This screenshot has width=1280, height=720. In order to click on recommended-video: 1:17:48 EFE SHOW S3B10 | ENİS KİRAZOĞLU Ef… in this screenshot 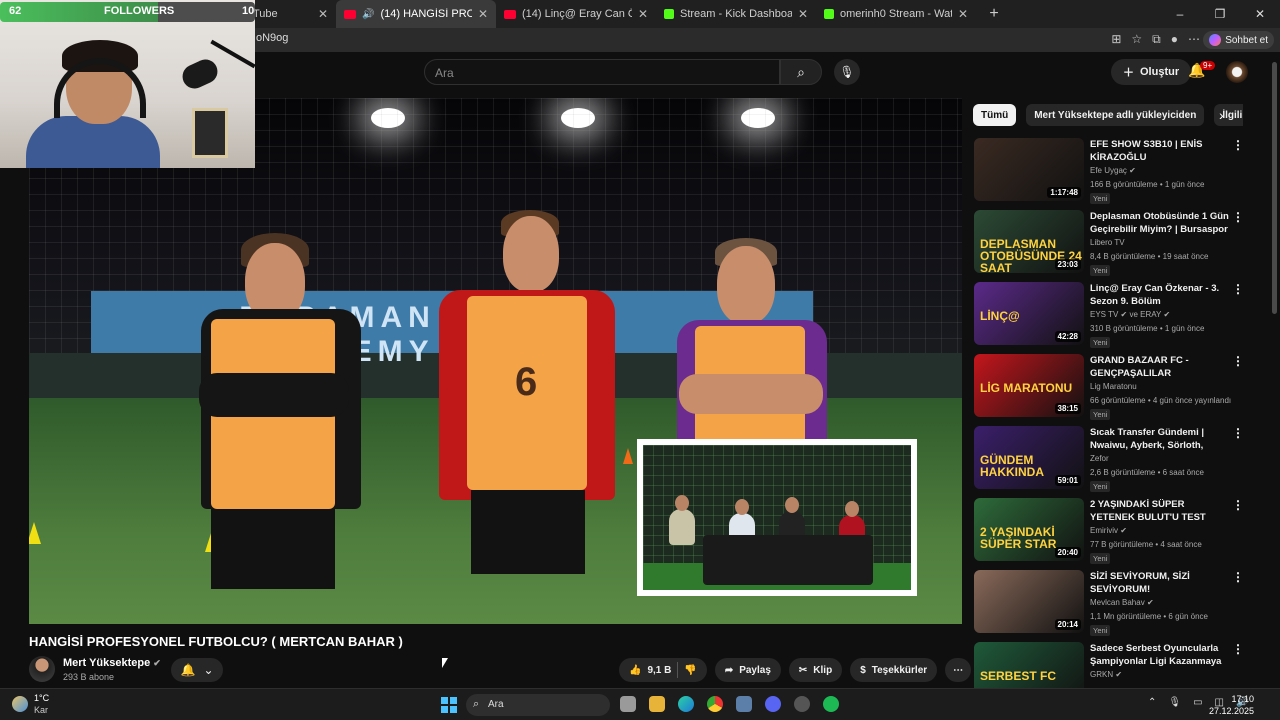, I will do `click(1110, 174)`.